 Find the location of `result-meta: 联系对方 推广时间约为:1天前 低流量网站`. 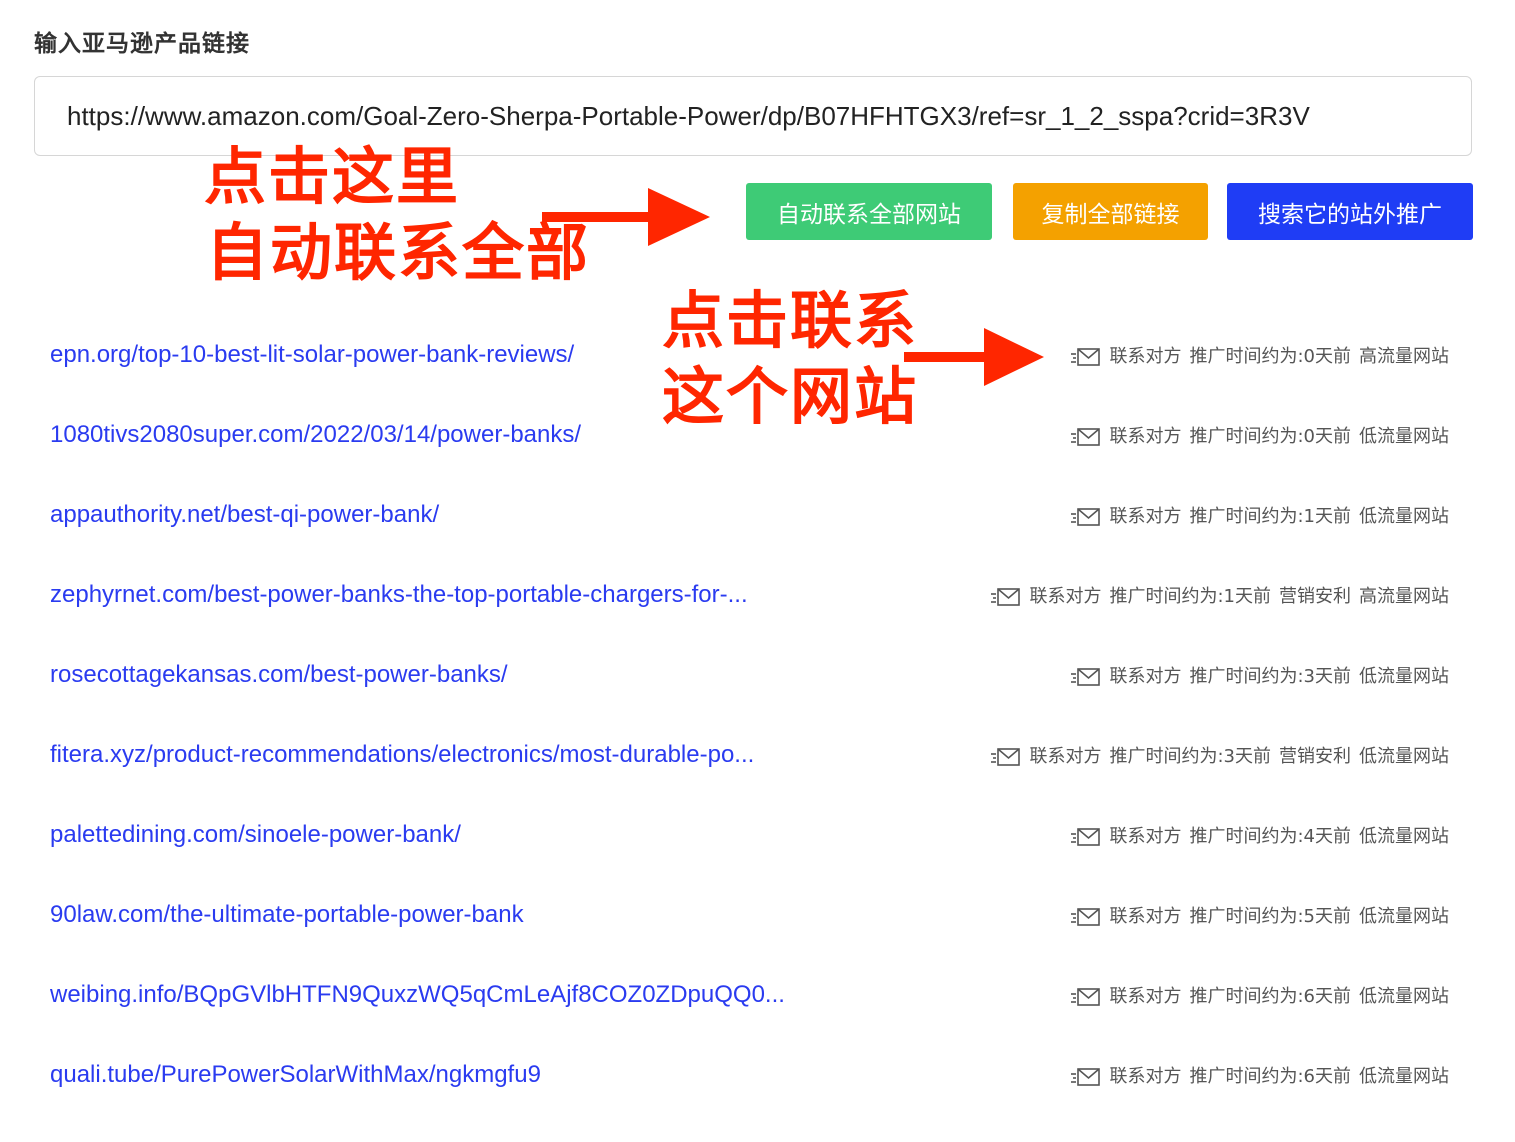

result-meta: 联系对方 推广时间约为:1天前 低流量网站 is located at coordinates (1260, 517).